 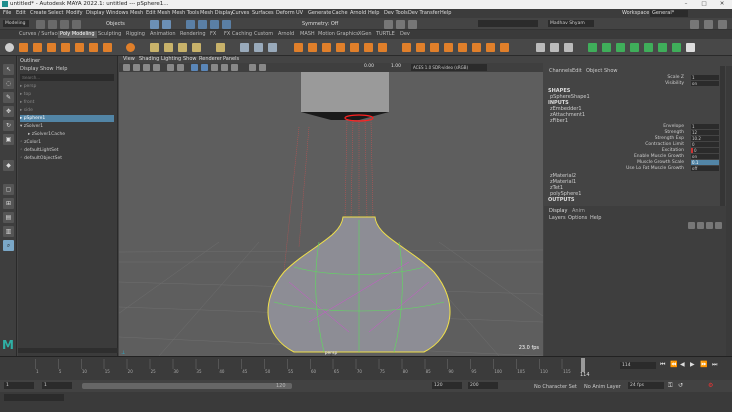 I want to click on channel-box-scrollbar, so click(x=722, y=136).